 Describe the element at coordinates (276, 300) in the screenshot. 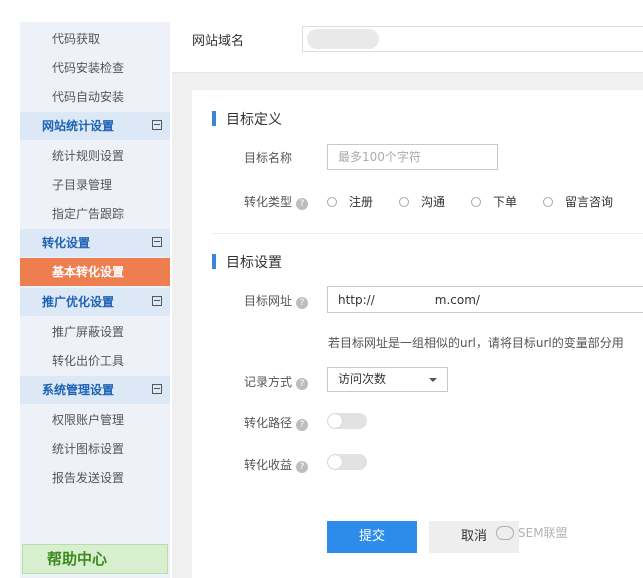

I see `target-url-label: 目标网址?` at that location.